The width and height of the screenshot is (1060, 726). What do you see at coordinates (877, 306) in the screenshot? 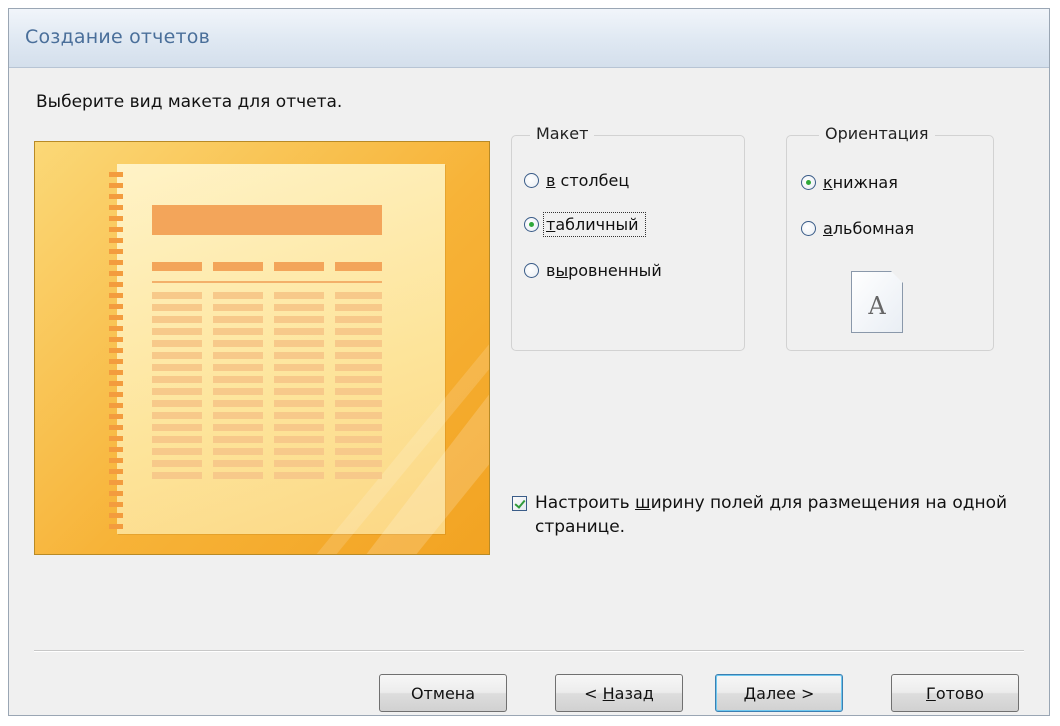
I see `page-icon-letter: A` at bounding box center [877, 306].